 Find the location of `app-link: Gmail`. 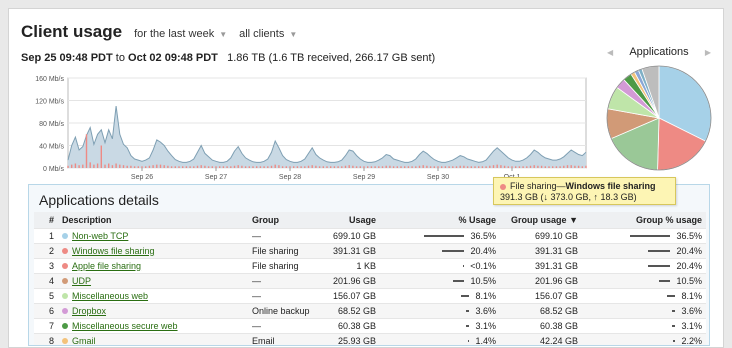

app-link: Gmail is located at coordinates (84, 340).